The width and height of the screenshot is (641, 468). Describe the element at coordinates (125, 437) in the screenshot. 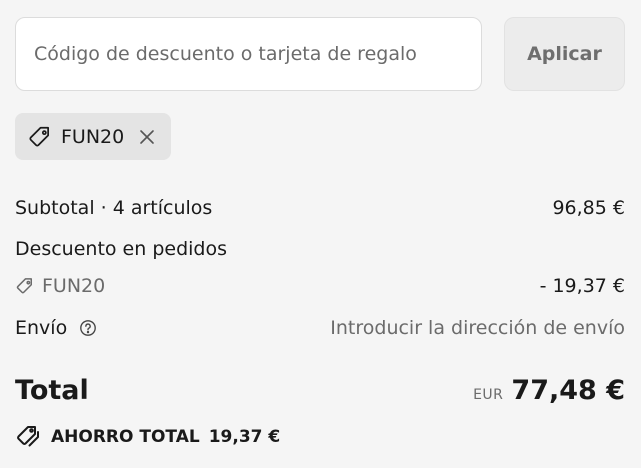

I see `savings-label: AHORRO TOTAL` at that location.